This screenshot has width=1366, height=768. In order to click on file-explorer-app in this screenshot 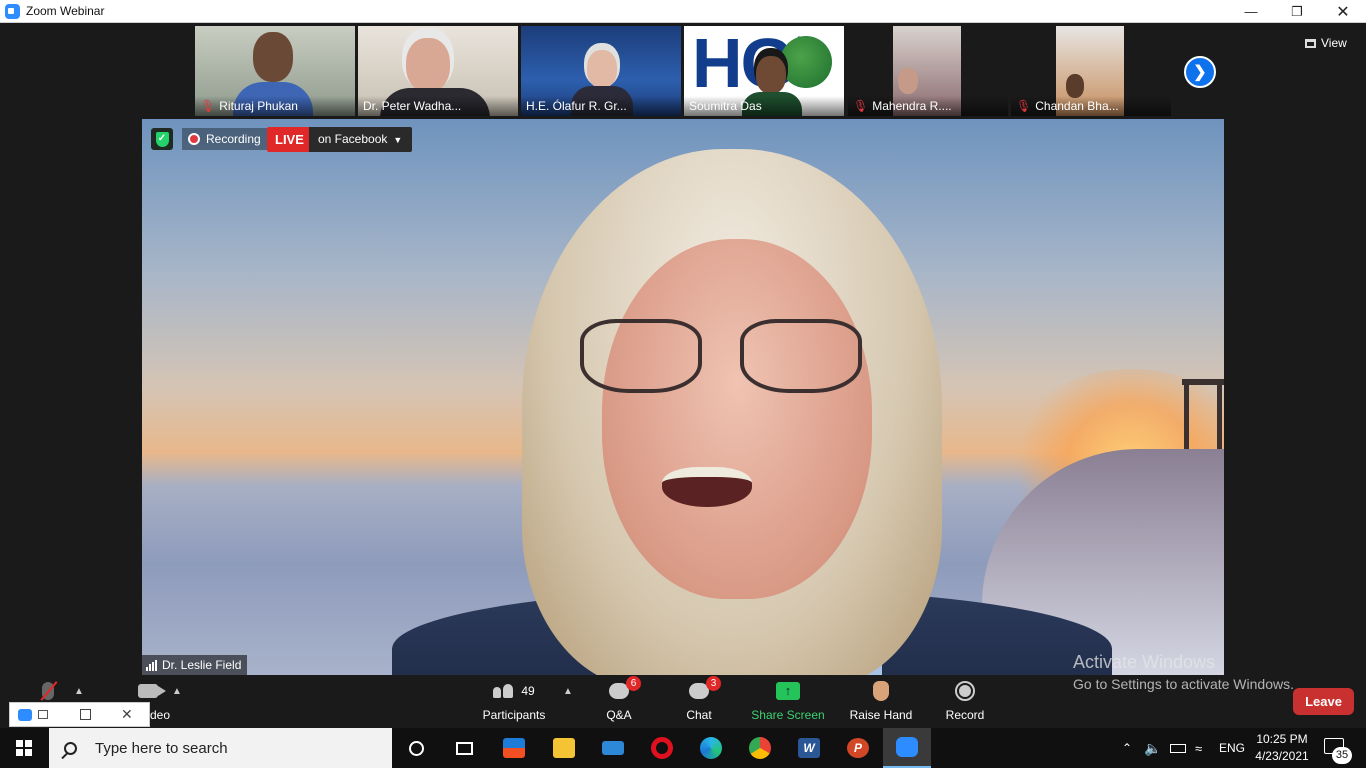, I will do `click(564, 748)`.